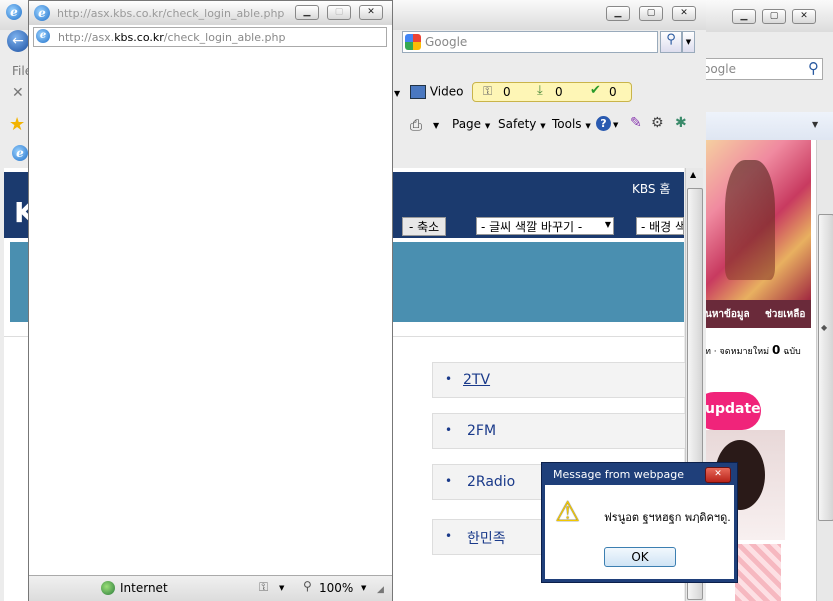 The width and height of the screenshot is (833, 601). What do you see at coordinates (486, 538) in the screenshot?
I see `nav-item-hanminjok-label: 한민족` at bounding box center [486, 538].